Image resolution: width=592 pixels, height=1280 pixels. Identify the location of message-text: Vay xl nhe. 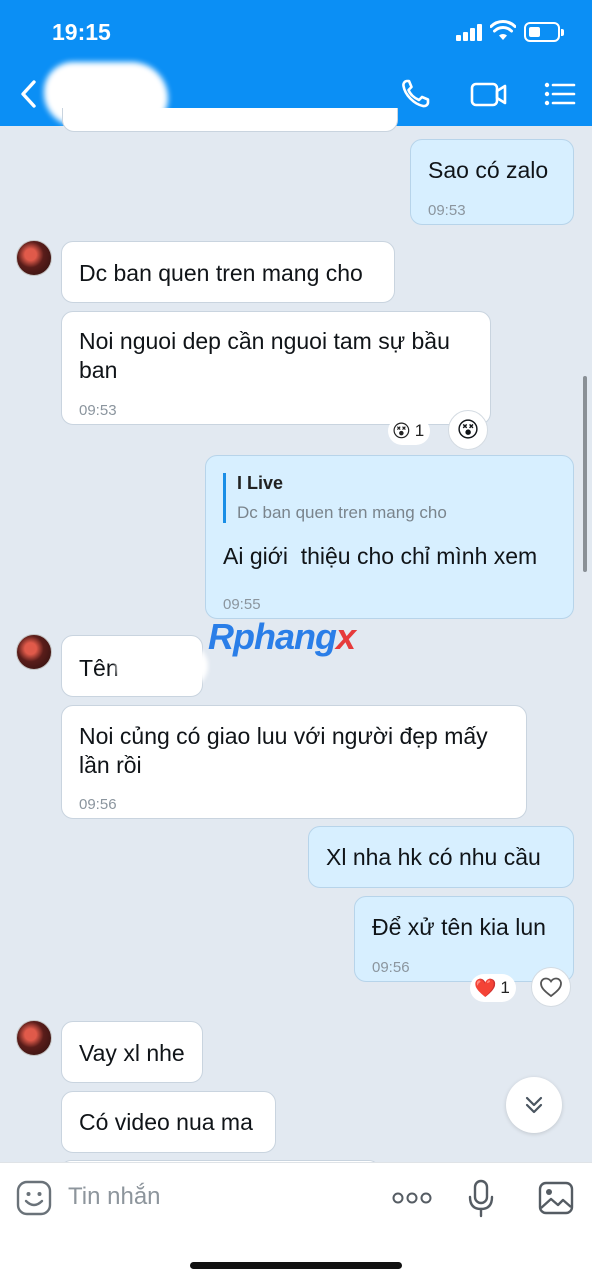
(132, 1053).